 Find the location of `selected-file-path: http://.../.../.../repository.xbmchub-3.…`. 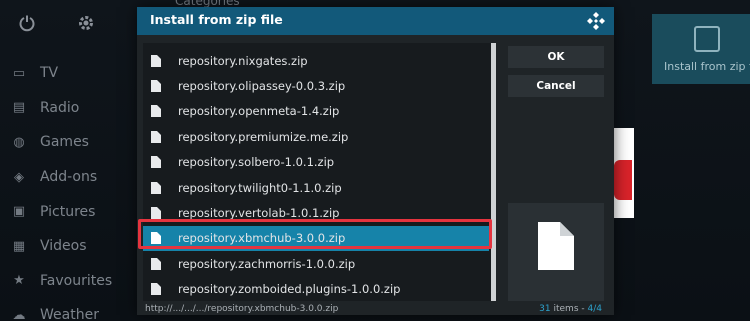

selected-file-path: http://.../.../.../repository.xbmchub-3.… is located at coordinates (242, 309).